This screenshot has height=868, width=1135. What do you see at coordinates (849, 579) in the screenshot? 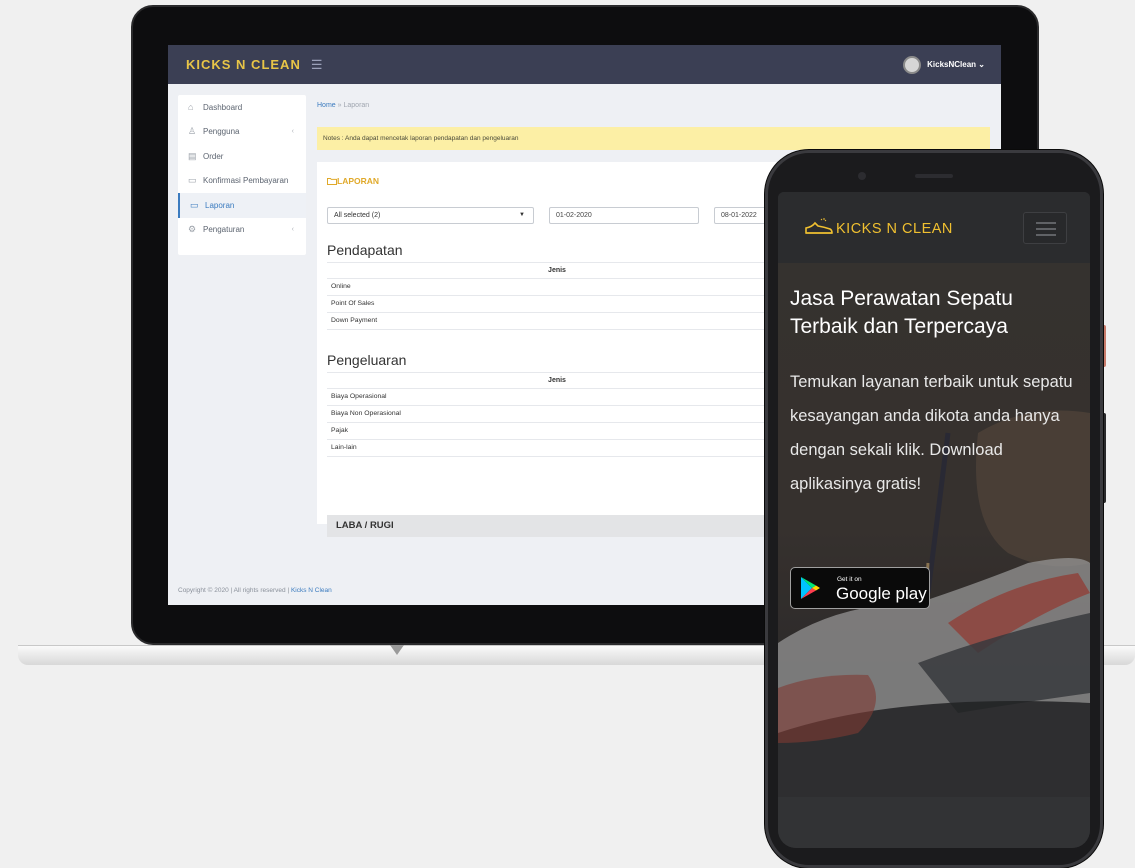
I see `google-play-small-label: Get it on` at bounding box center [849, 579].